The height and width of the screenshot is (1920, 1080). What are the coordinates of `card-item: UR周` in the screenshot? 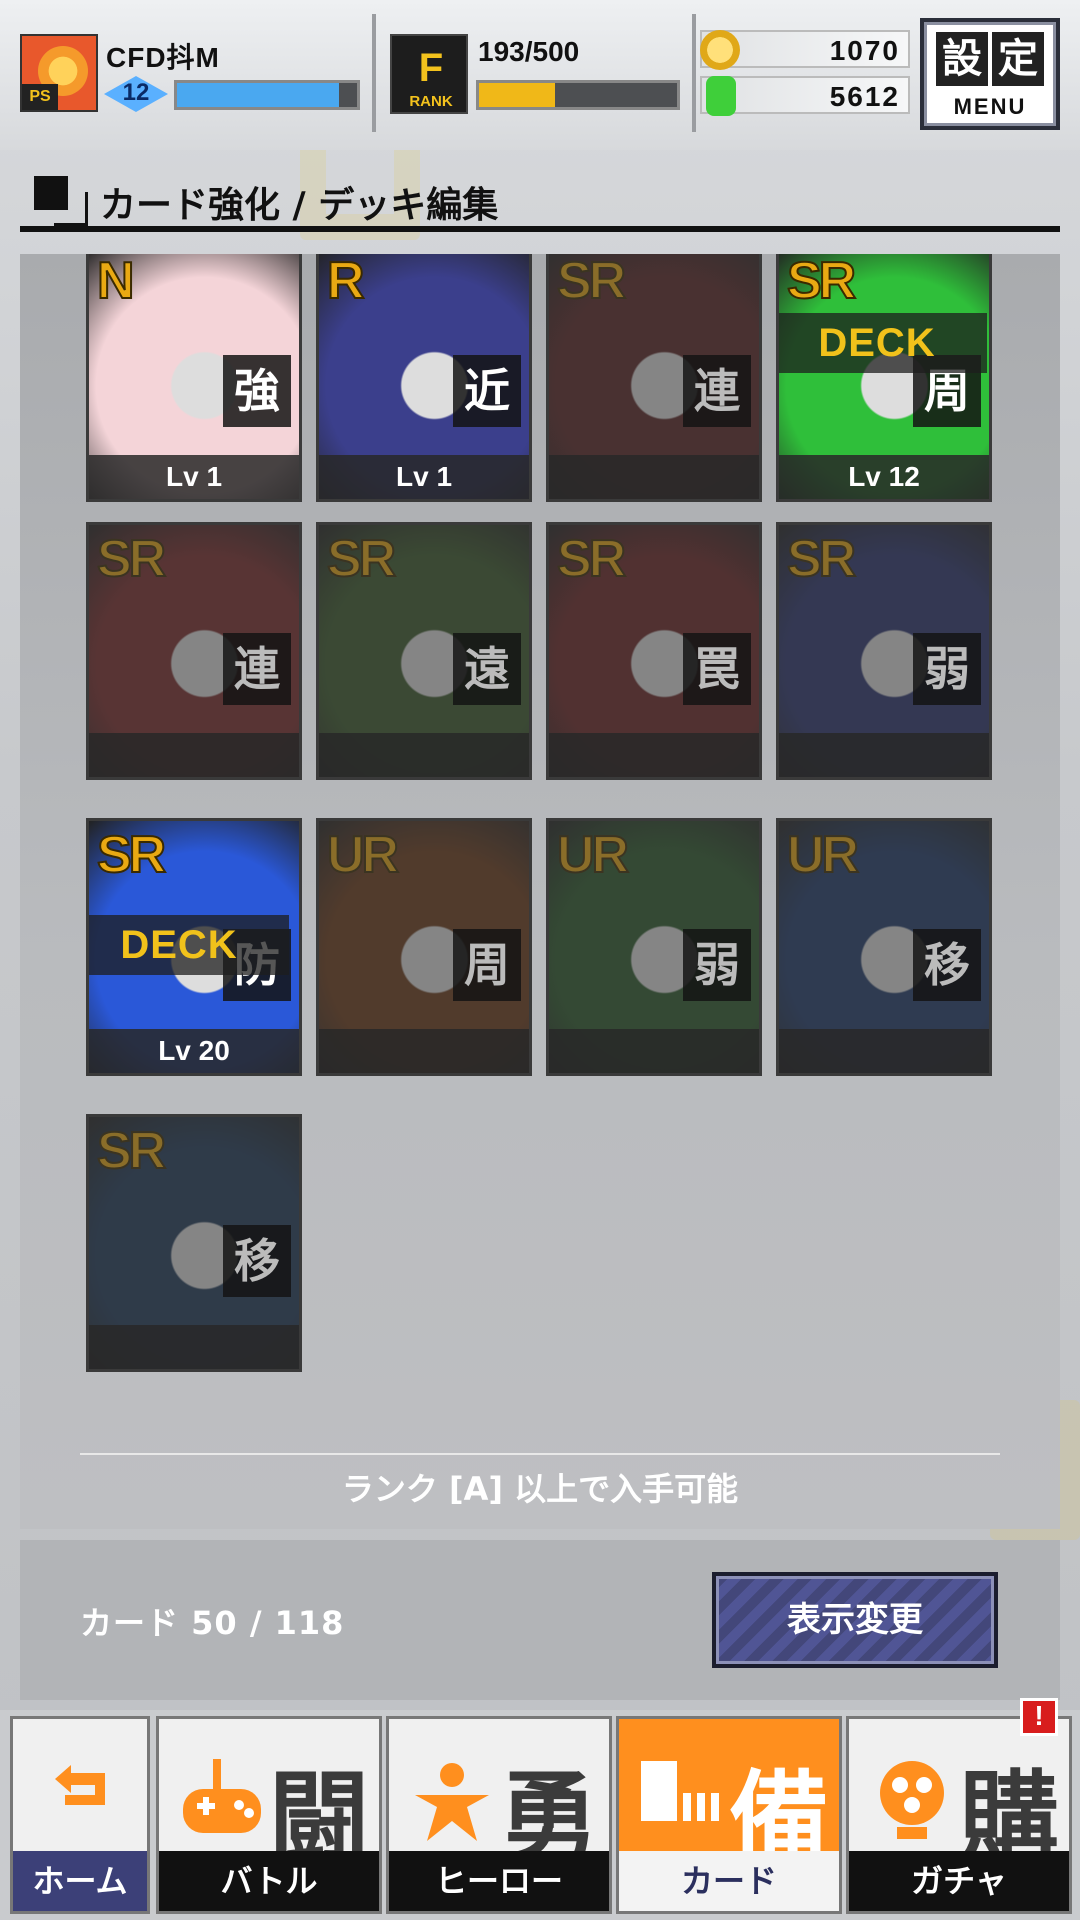 It's located at (424, 947).